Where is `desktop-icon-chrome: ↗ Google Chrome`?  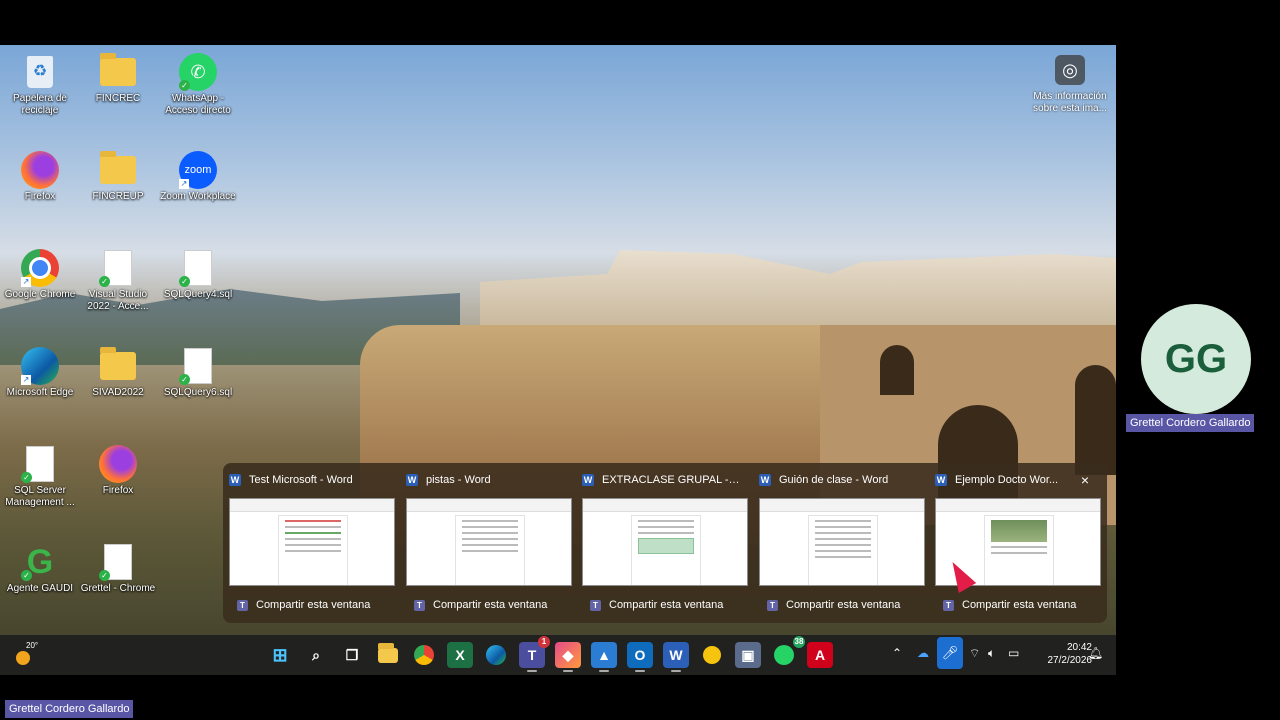
desktop-icon-chrome: ↗ Google Chrome is located at coordinates (40, 275).